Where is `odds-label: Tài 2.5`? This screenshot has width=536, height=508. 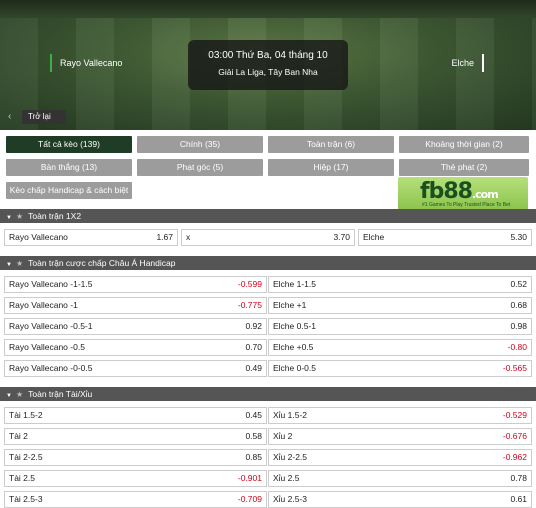
odds-label: Tài 2.5 is located at coordinates (22, 478).